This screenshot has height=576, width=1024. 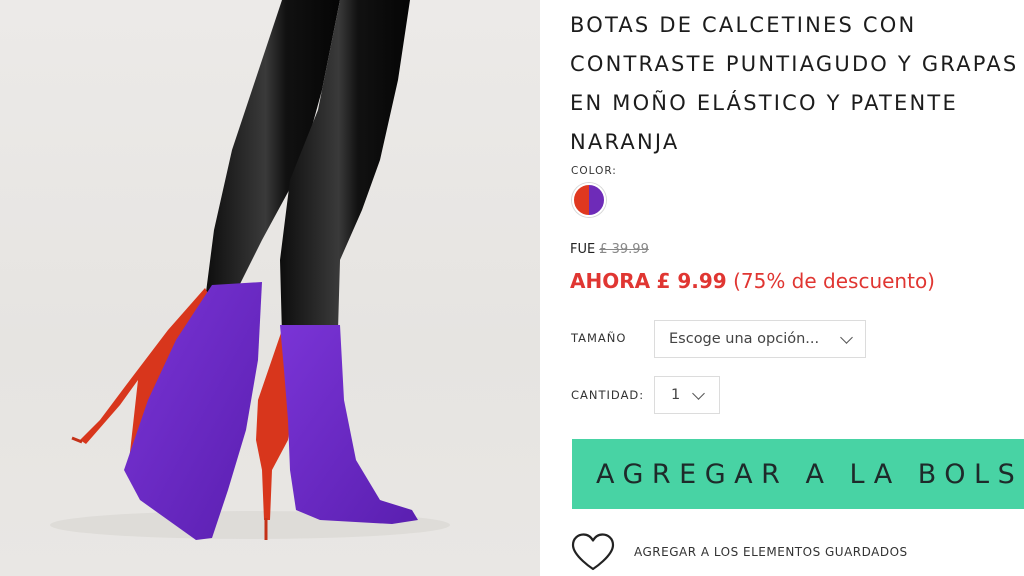 What do you see at coordinates (610, 281) in the screenshot?
I see `now-label: AHORA` at bounding box center [610, 281].